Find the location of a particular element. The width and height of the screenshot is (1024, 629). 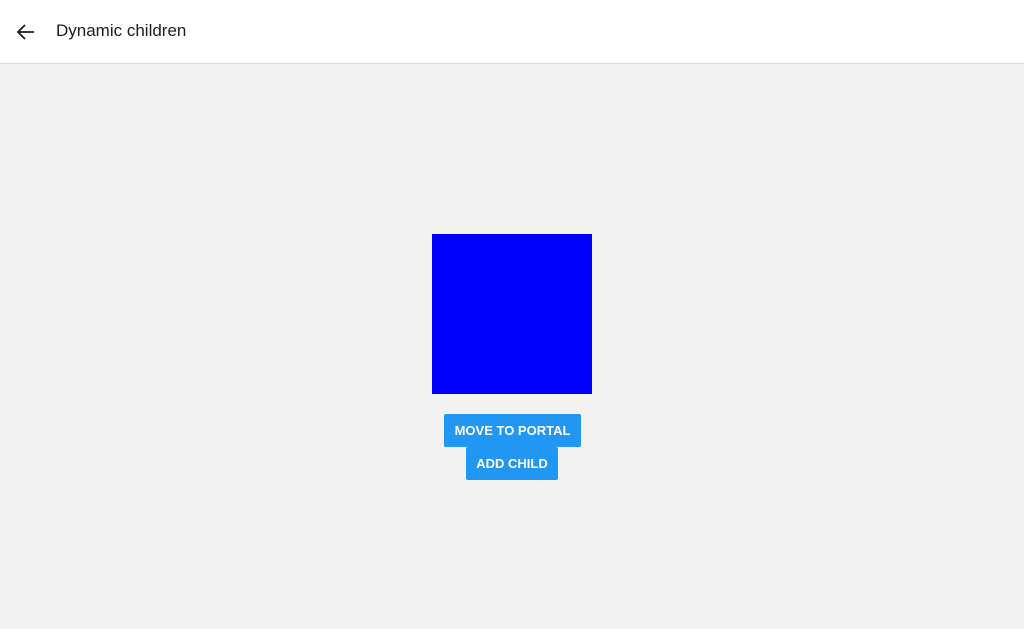

back-button is located at coordinates (26, 32).